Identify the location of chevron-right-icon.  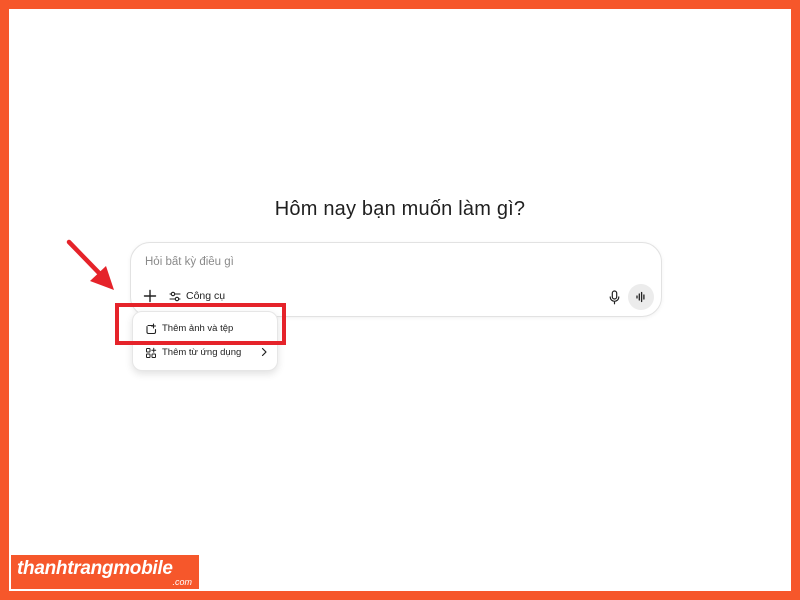
(264, 352).